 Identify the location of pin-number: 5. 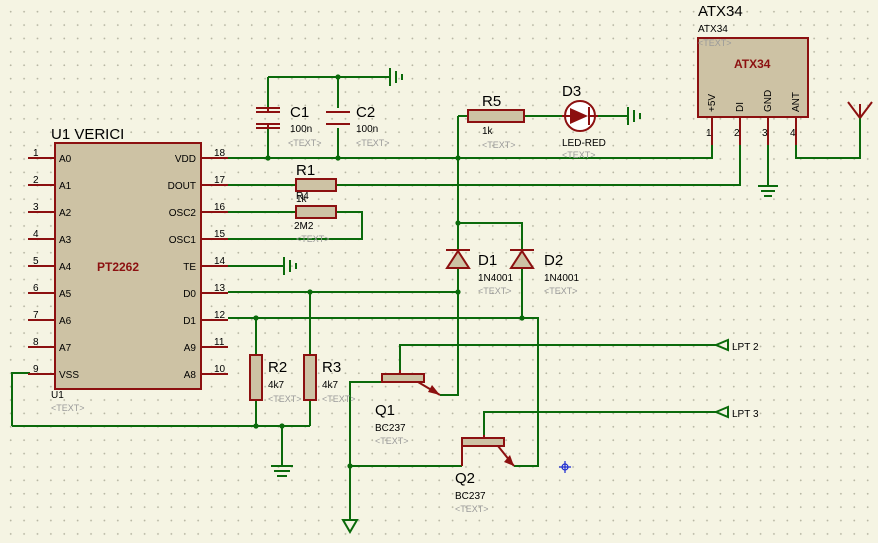
(36, 261).